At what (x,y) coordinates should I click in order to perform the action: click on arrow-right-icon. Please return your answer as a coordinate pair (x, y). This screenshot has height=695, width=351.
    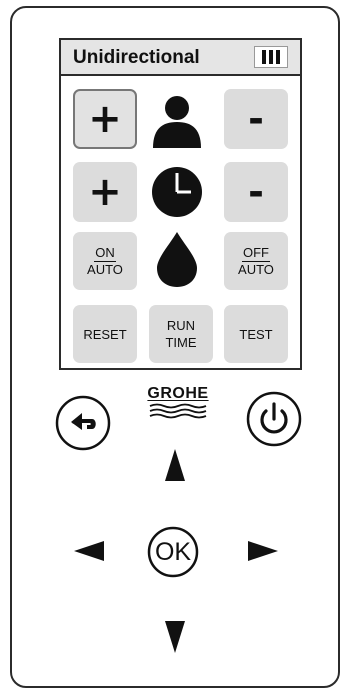
    Looking at the image, I should click on (263, 551).